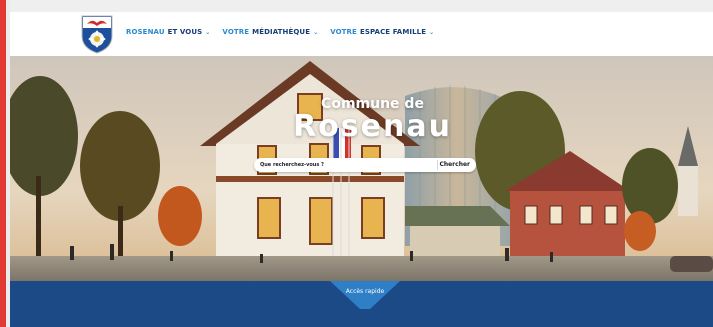 The width and height of the screenshot is (713, 327). I want to click on nav-item-votre-espace-famille: VOTRE ESPACE FAMILLE ⌄, so click(382, 32).